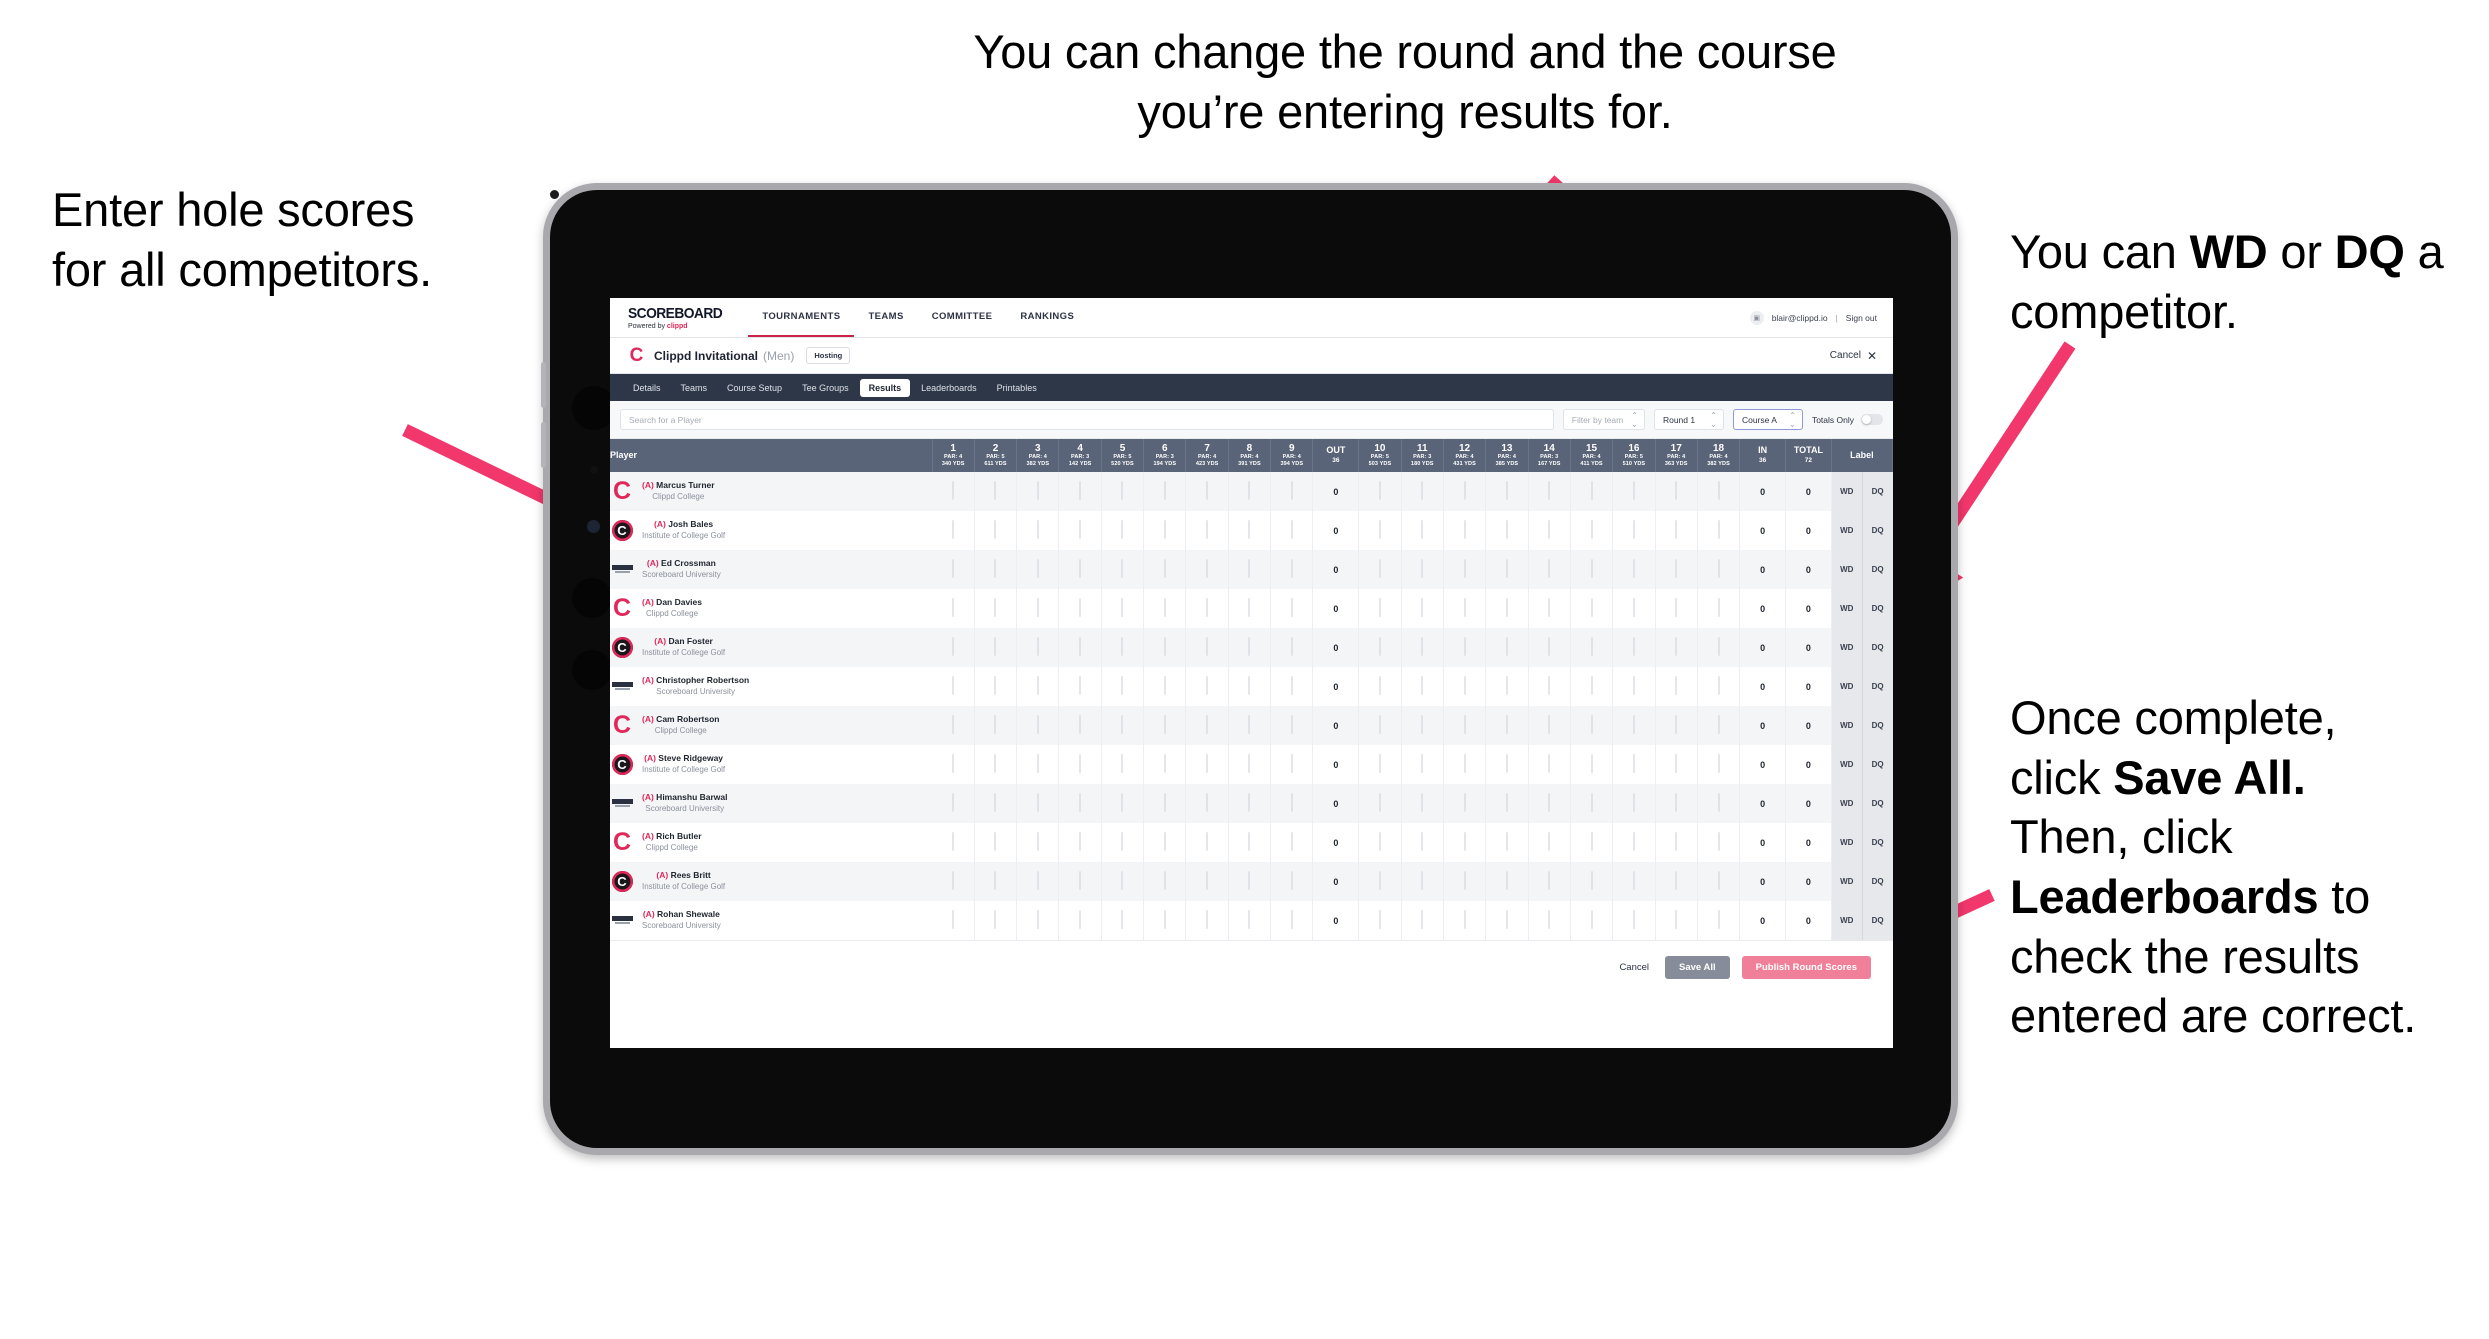 The image size is (2489, 1339). What do you see at coordinates (694, 388) in the screenshot?
I see `tab-teams: Teams` at bounding box center [694, 388].